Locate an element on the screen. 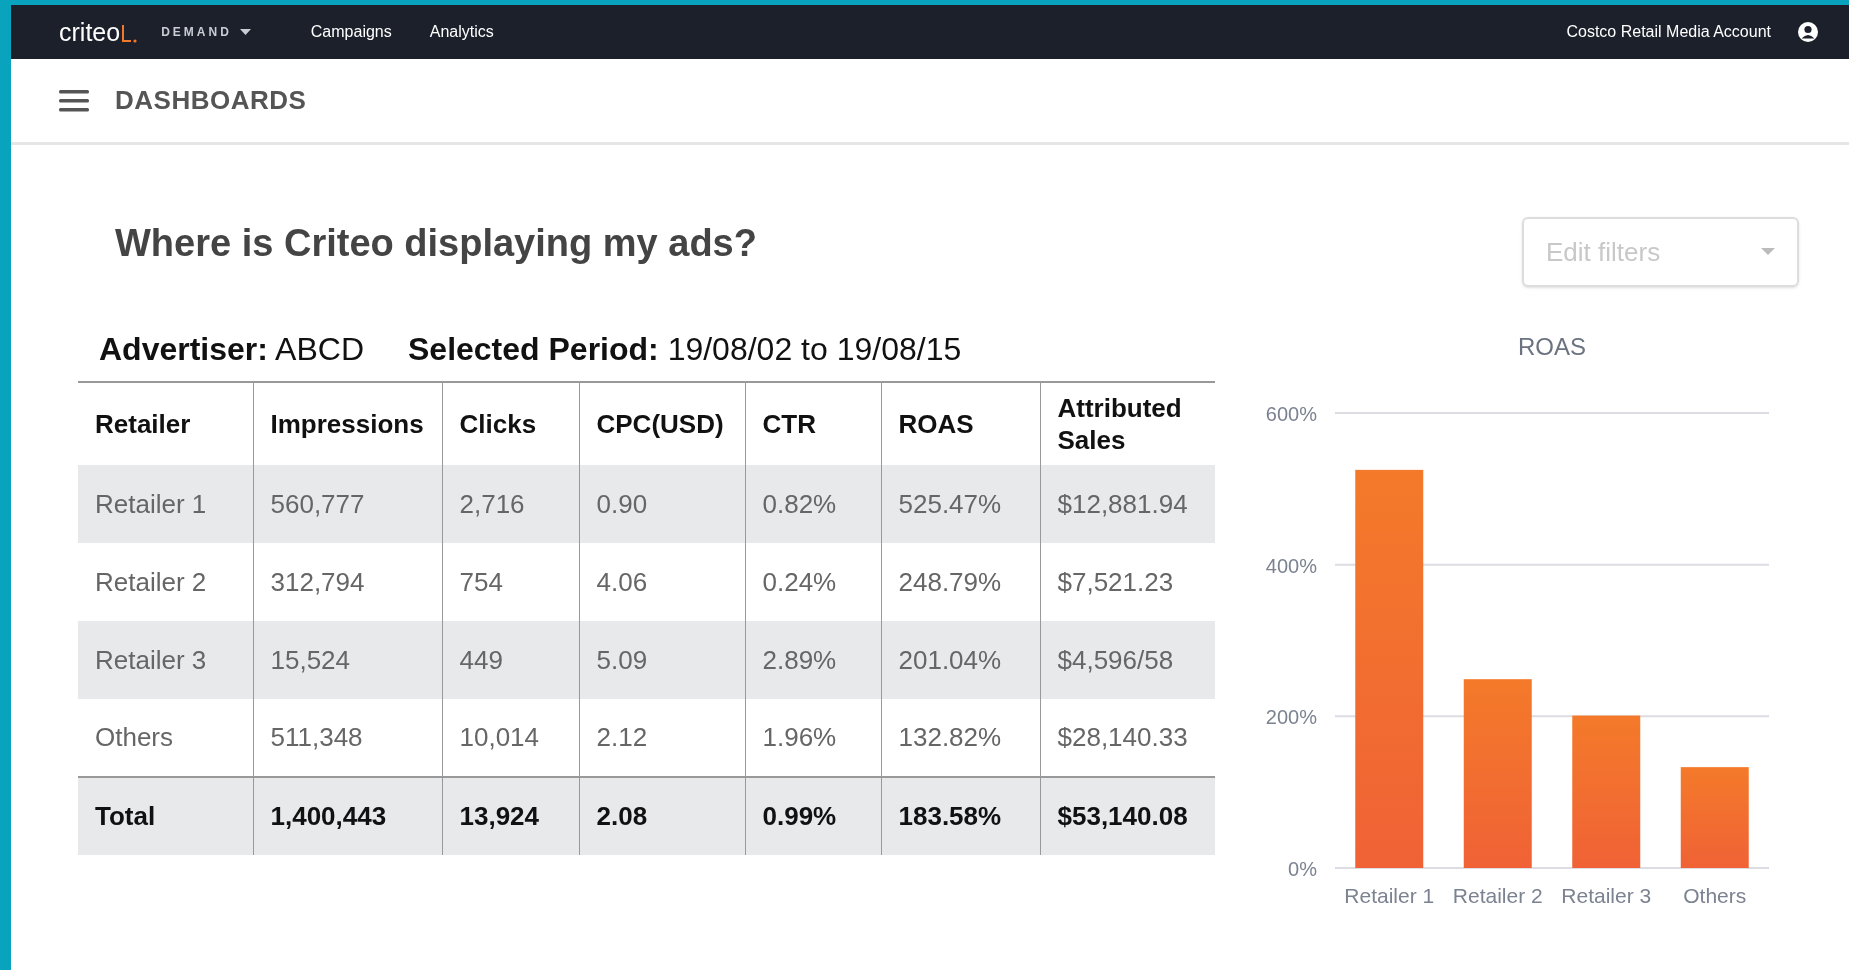  axis-label: 0% is located at coordinates (1302, 869).